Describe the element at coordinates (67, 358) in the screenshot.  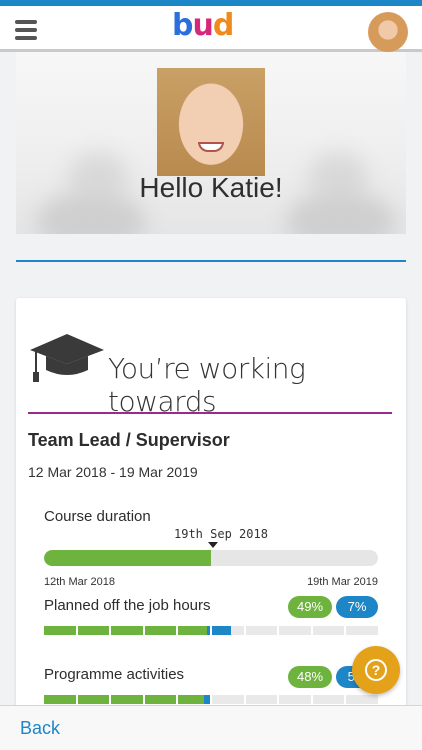
I see `graduation-cap-icon` at that location.